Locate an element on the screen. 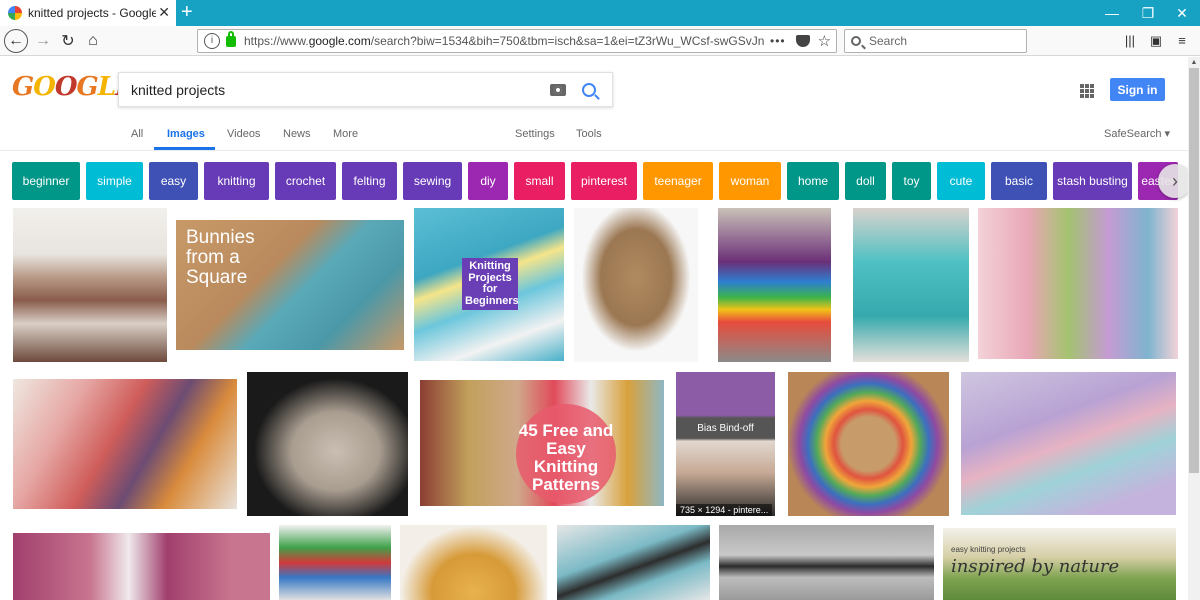 The image size is (1200, 600). related-search-chip: stash busting is located at coordinates (1092, 181).